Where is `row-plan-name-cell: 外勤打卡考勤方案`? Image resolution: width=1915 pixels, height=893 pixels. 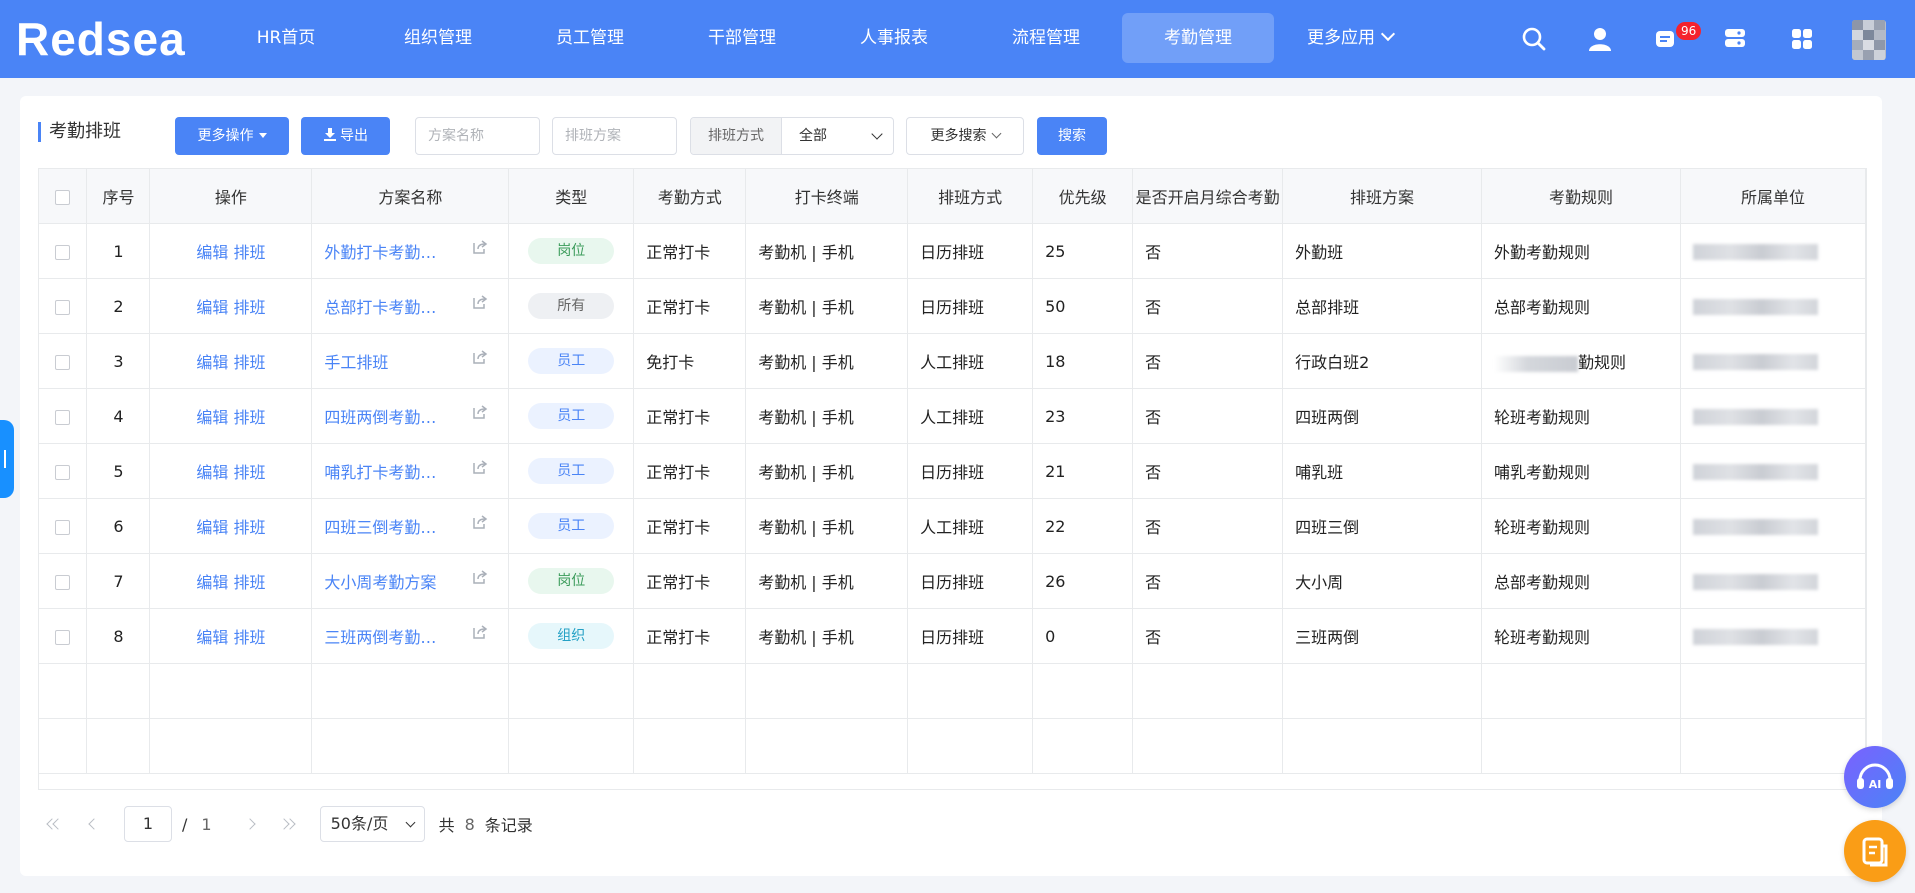 row-plan-name-cell: 外勤打卡考勤方案 is located at coordinates (410, 251).